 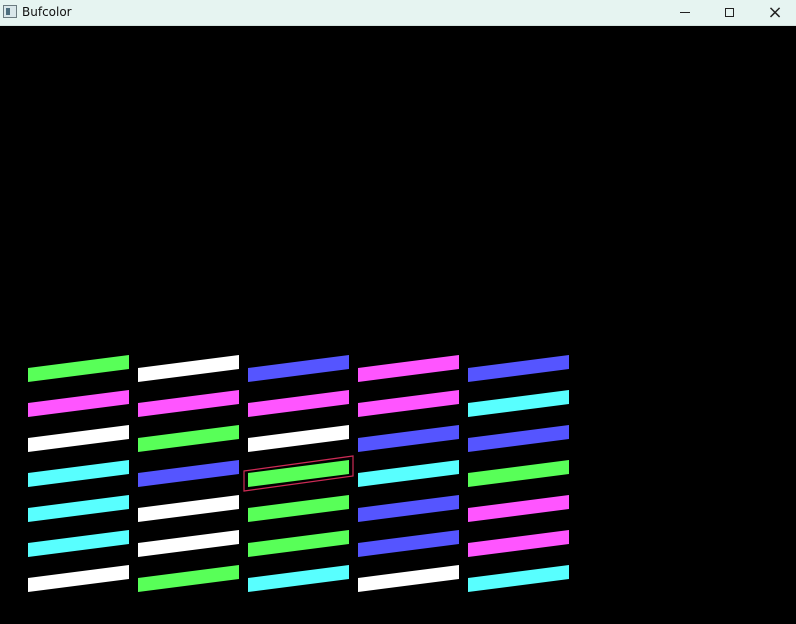 I want to click on title-bar: Bufcolor ×, so click(x=398, y=13).